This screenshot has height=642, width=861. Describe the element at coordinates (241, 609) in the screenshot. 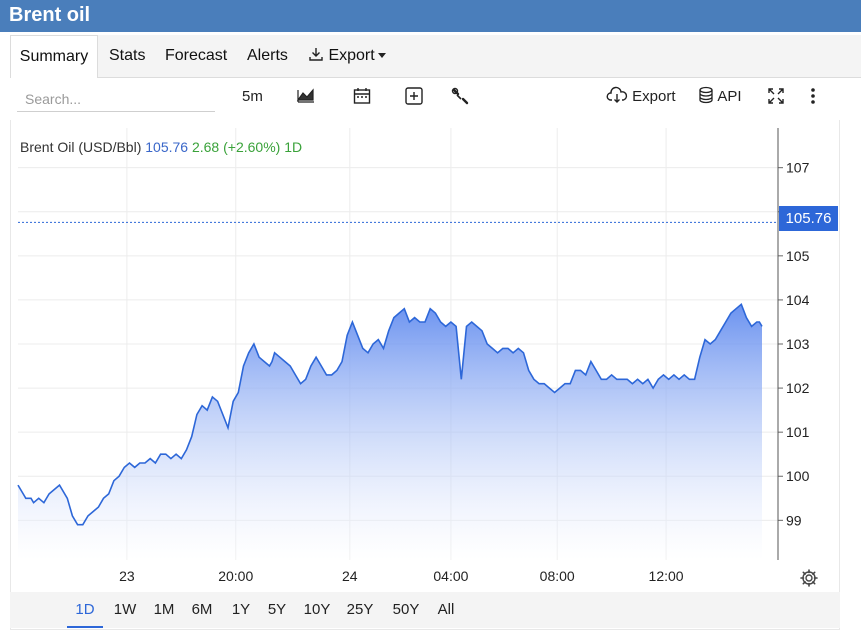

I see `period-1y: 1Y` at that location.